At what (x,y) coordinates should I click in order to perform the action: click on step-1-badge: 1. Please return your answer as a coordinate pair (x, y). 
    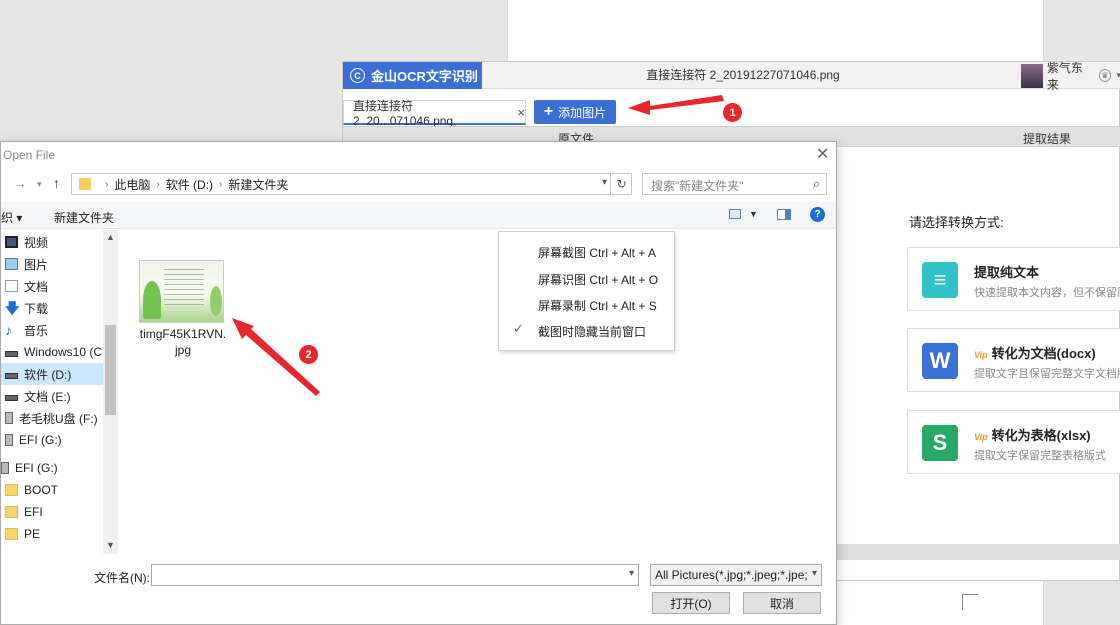
    Looking at the image, I should click on (732, 112).